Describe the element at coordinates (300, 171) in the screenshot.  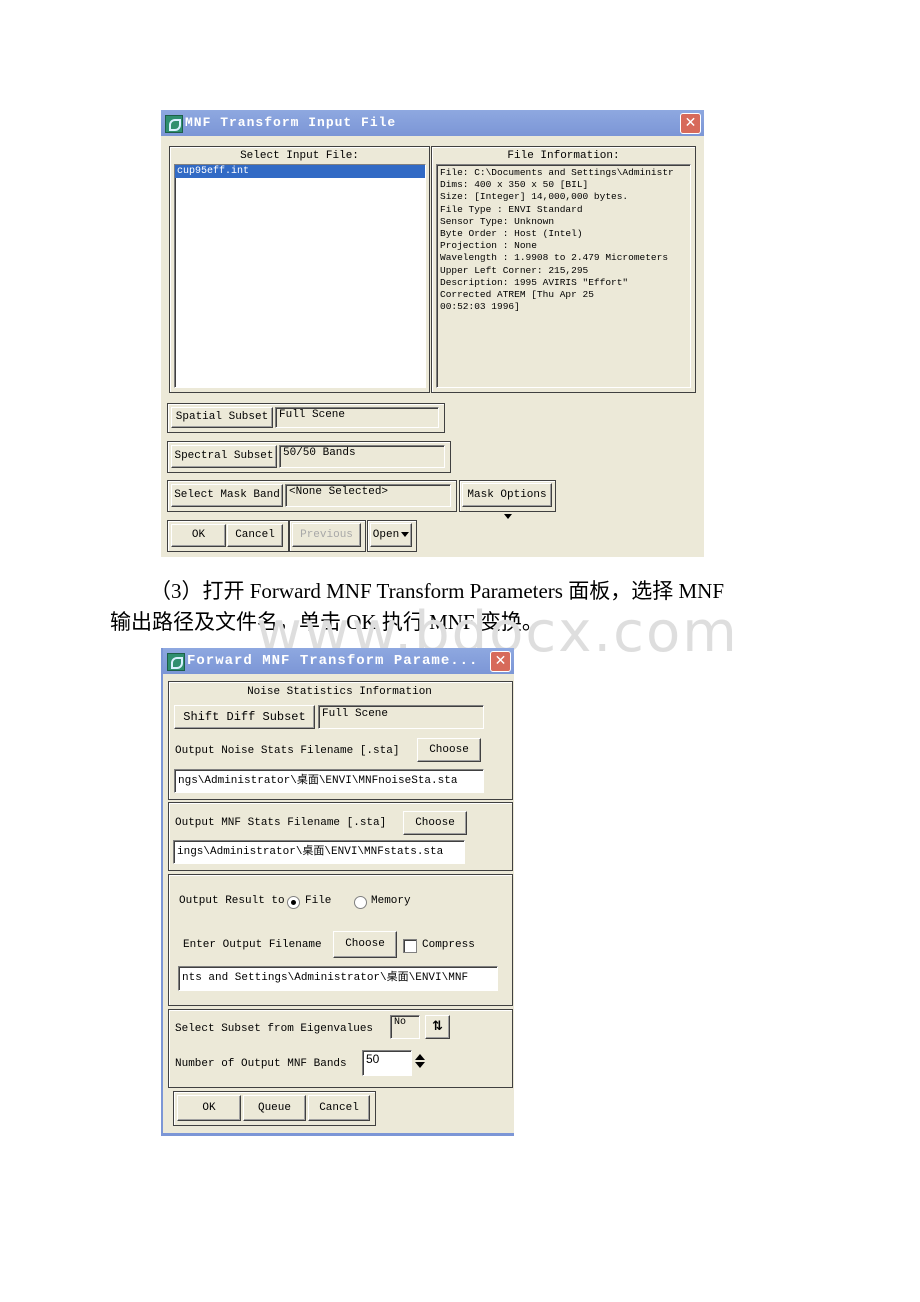
I see `list-item: cup95eff.int` at that location.